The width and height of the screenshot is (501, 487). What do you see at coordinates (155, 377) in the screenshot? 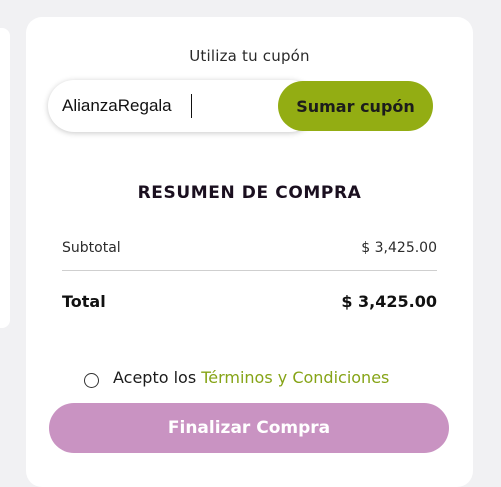
I see `terms-text: Acepto los` at bounding box center [155, 377].